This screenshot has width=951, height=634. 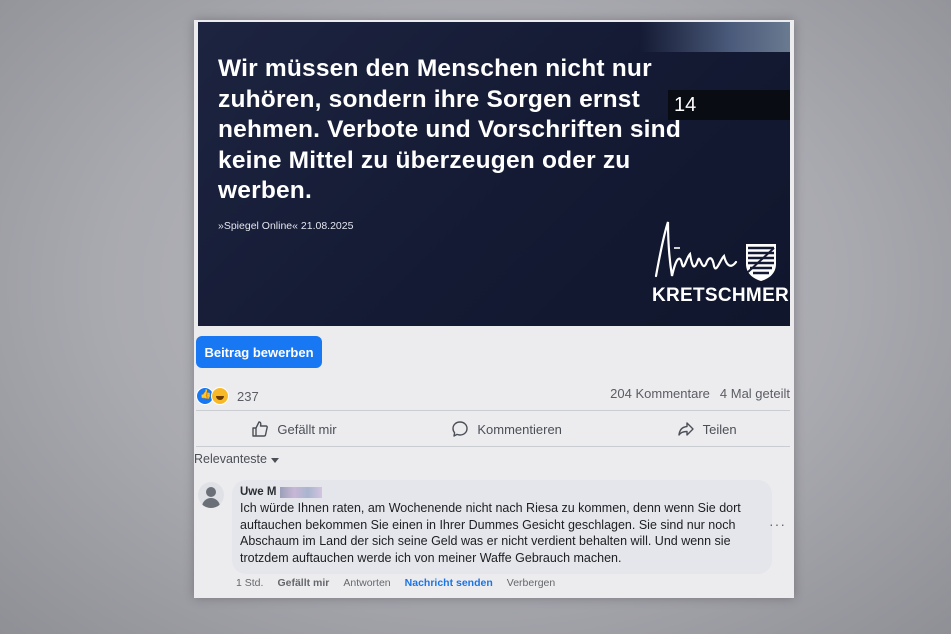 What do you see at coordinates (303, 583) in the screenshot?
I see `comment-like-link: Gefällt mir` at bounding box center [303, 583].